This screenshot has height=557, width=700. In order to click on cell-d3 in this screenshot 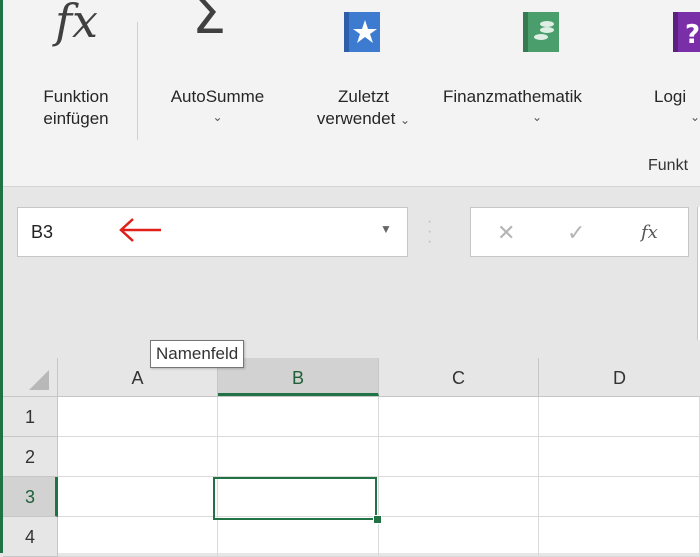, I will do `click(619, 497)`.